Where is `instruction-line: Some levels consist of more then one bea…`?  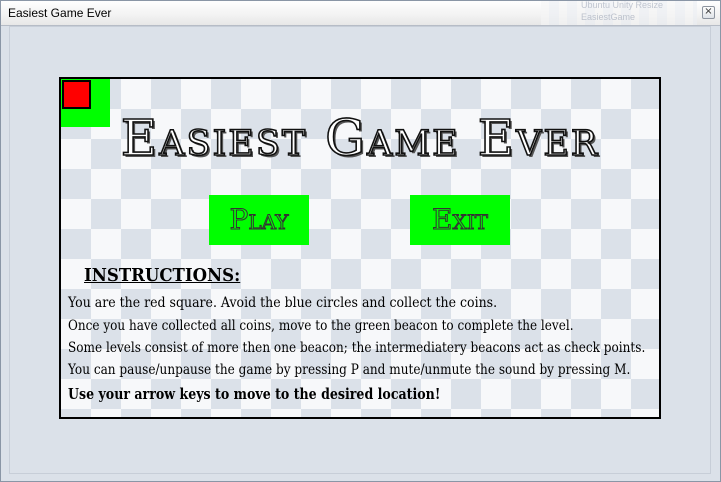 instruction-line: Some levels consist of more then one bea… is located at coordinates (357, 348).